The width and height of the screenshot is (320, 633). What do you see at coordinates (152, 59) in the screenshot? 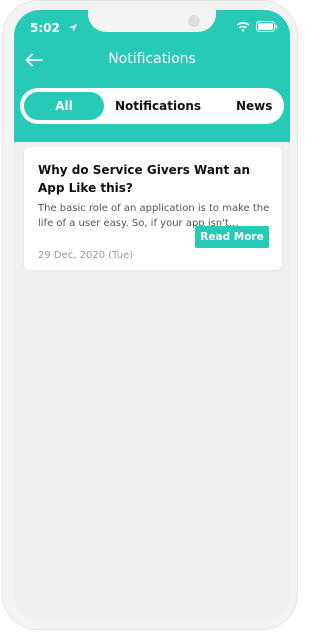
I see `page-title: Notifications` at bounding box center [152, 59].